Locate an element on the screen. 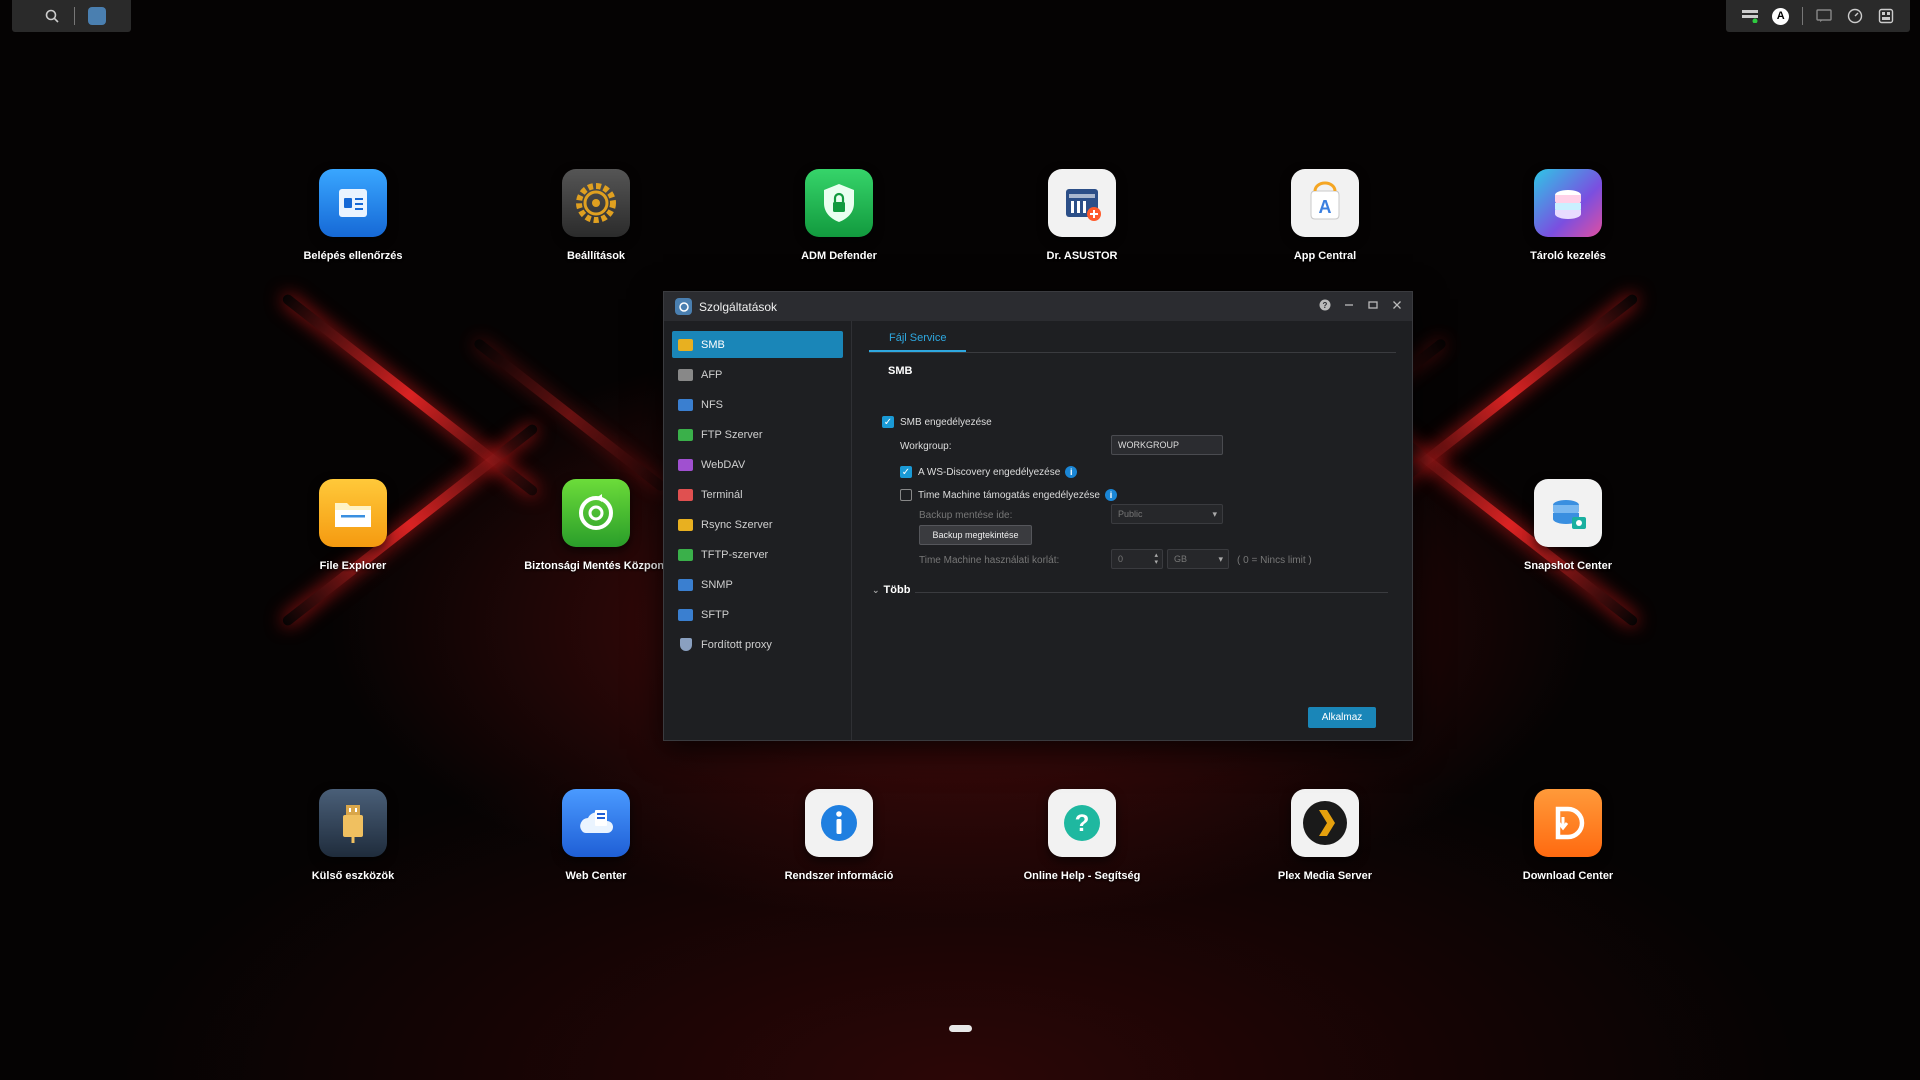 This screenshot has width=1920, height=1080. sidebar-item-label: NFS is located at coordinates (712, 404).